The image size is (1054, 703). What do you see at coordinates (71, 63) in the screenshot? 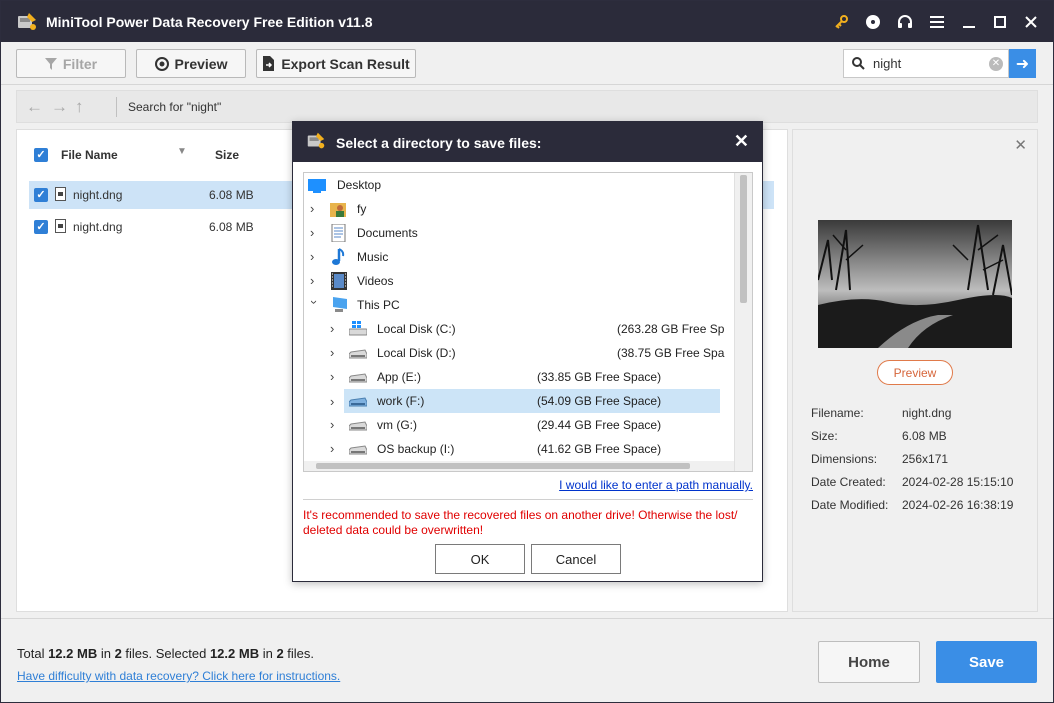
I see `filter-button: Filter` at bounding box center [71, 63].